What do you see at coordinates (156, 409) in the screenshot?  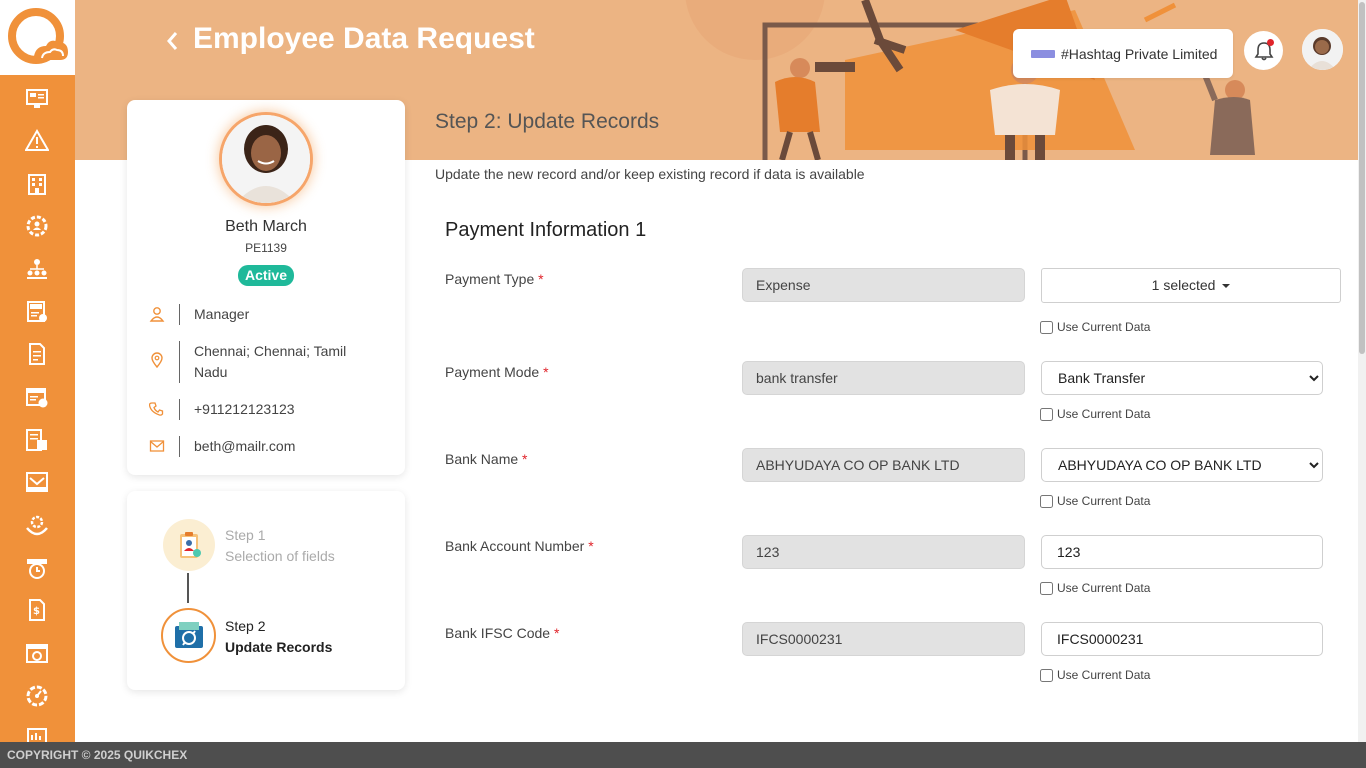 I see `phone-icon` at bounding box center [156, 409].